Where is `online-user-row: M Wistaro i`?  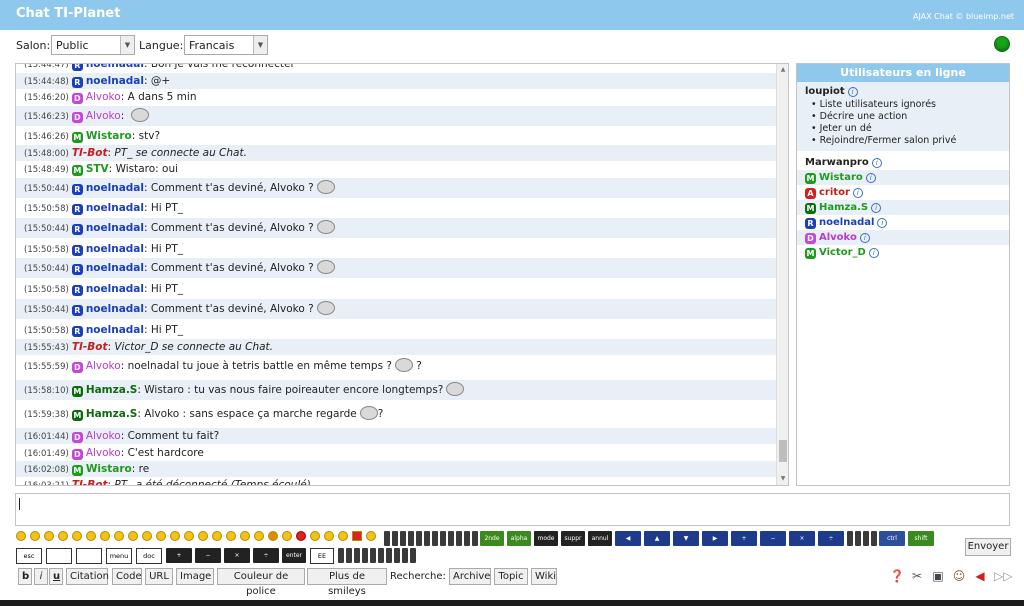
online-user-row: M Wistaro i is located at coordinates (903, 177).